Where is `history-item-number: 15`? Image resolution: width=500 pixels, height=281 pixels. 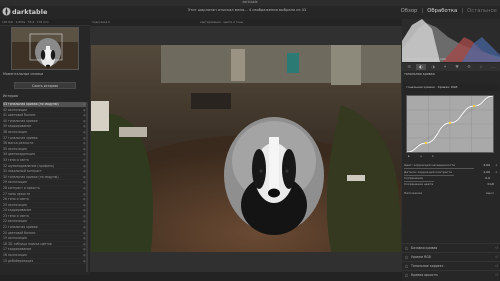 history-item-number: 15 is located at coordinates (5, 260).